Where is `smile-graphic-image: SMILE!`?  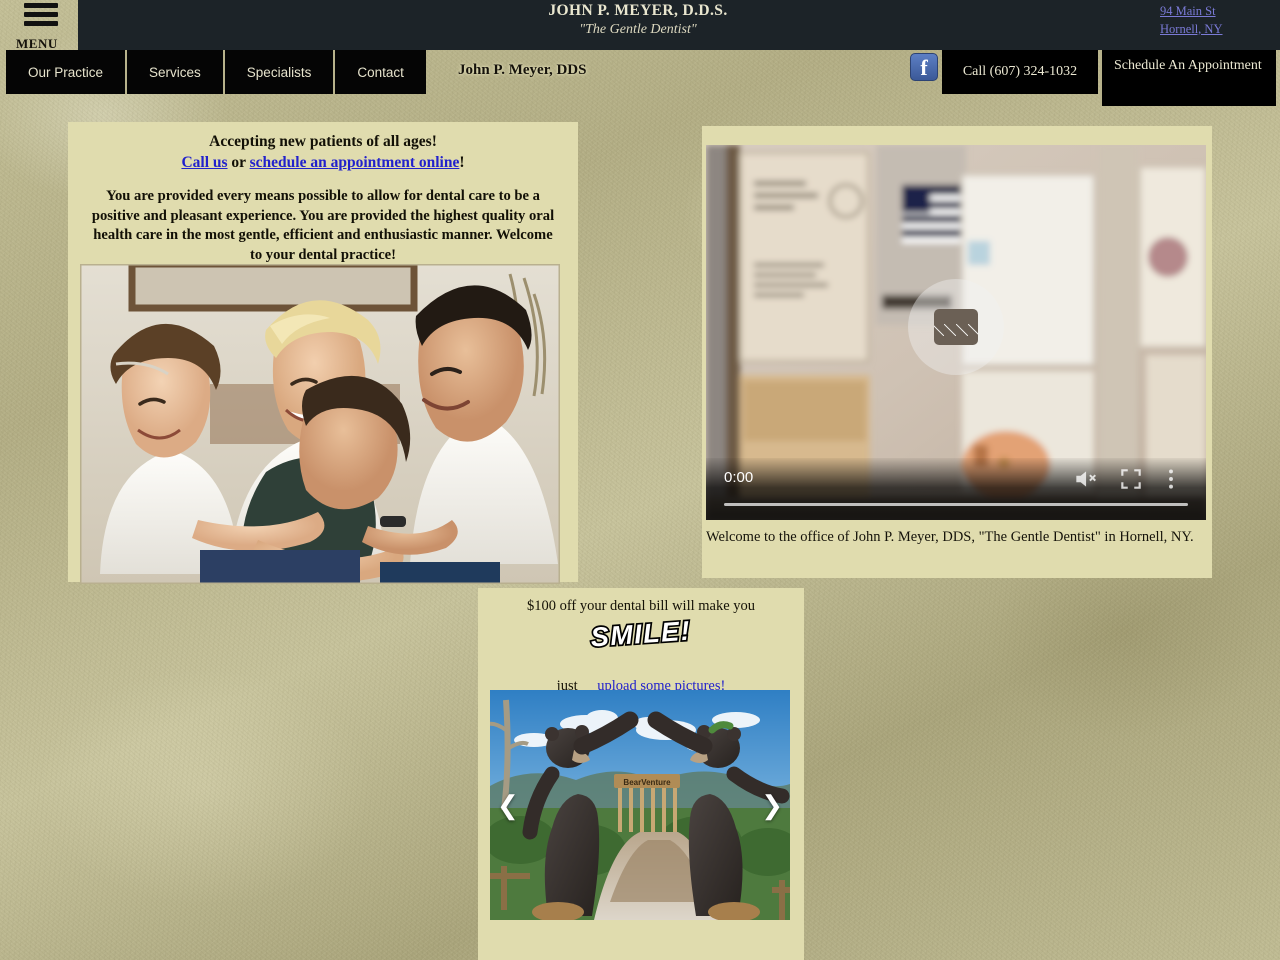
smile-graphic-image: SMILE! is located at coordinates (641, 634).